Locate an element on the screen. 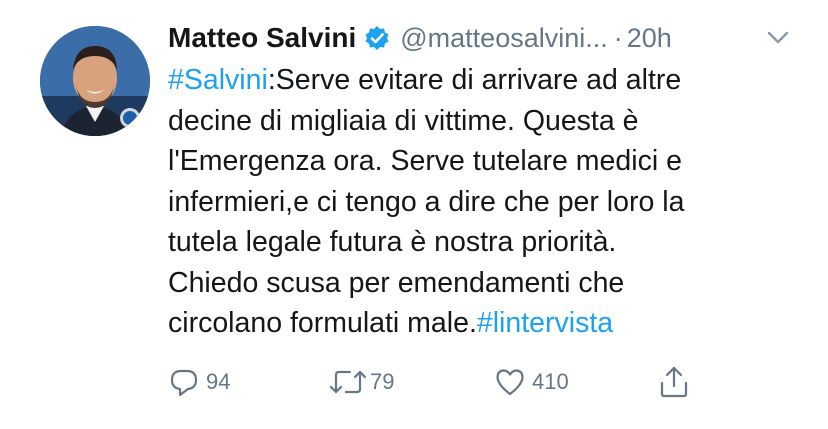 The width and height of the screenshot is (828, 429). like-count: 410 is located at coordinates (550, 381).